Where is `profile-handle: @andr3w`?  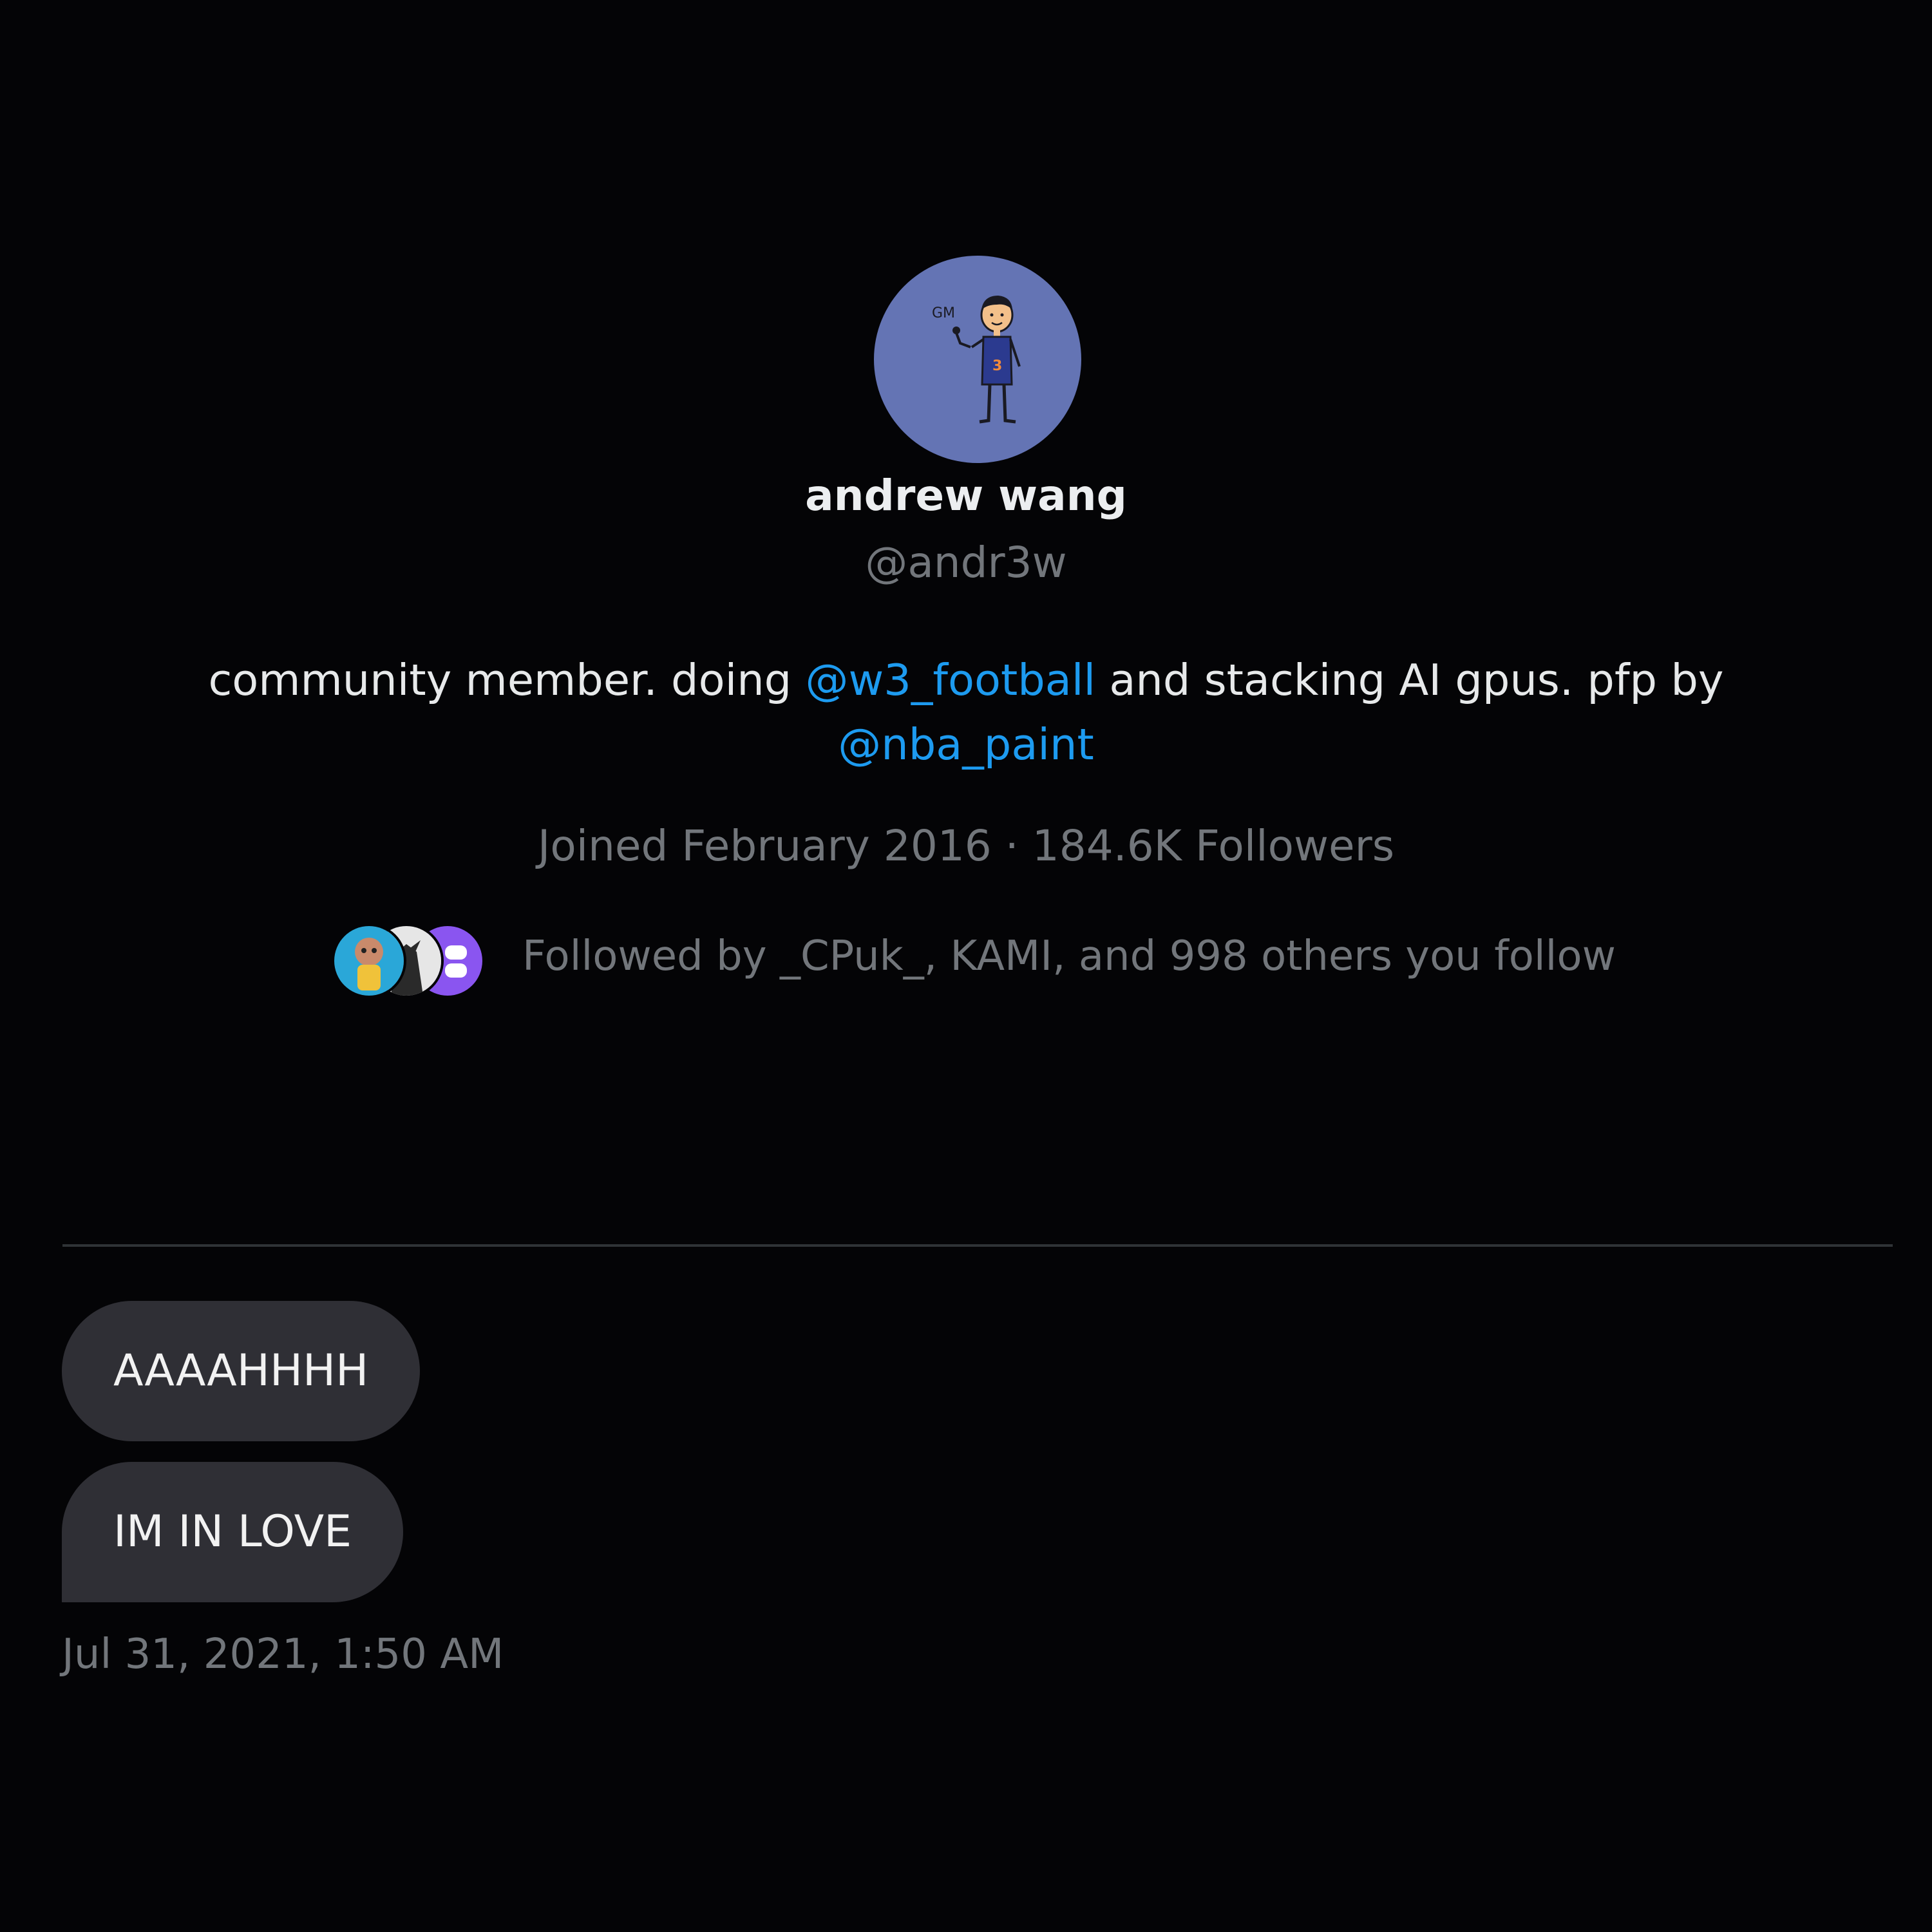
profile-handle: @andr3w is located at coordinates (966, 562).